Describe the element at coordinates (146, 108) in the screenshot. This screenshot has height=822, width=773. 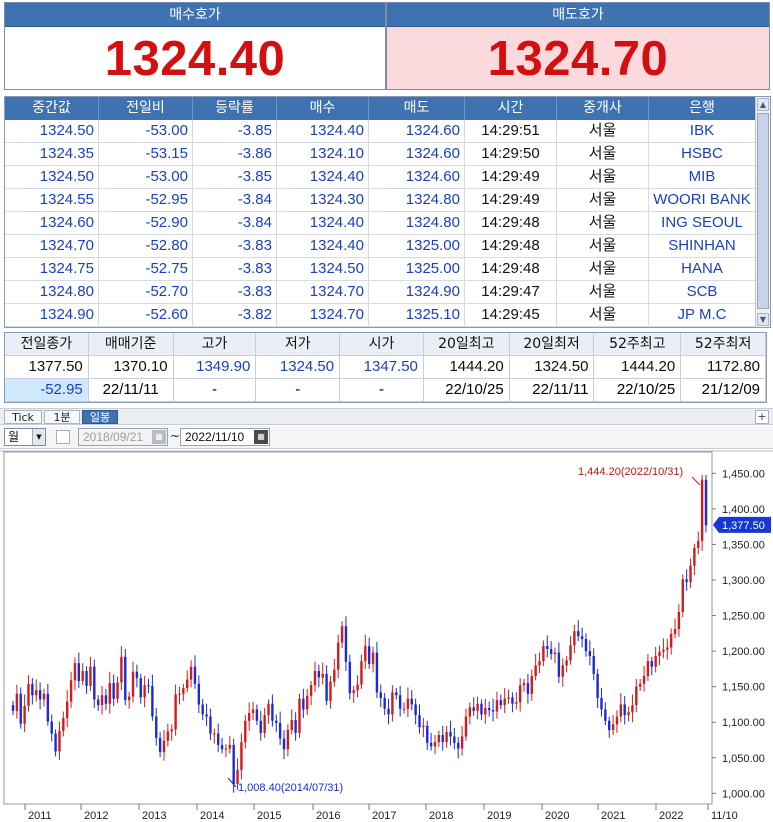
I see `col-header-change: 전일비` at that location.